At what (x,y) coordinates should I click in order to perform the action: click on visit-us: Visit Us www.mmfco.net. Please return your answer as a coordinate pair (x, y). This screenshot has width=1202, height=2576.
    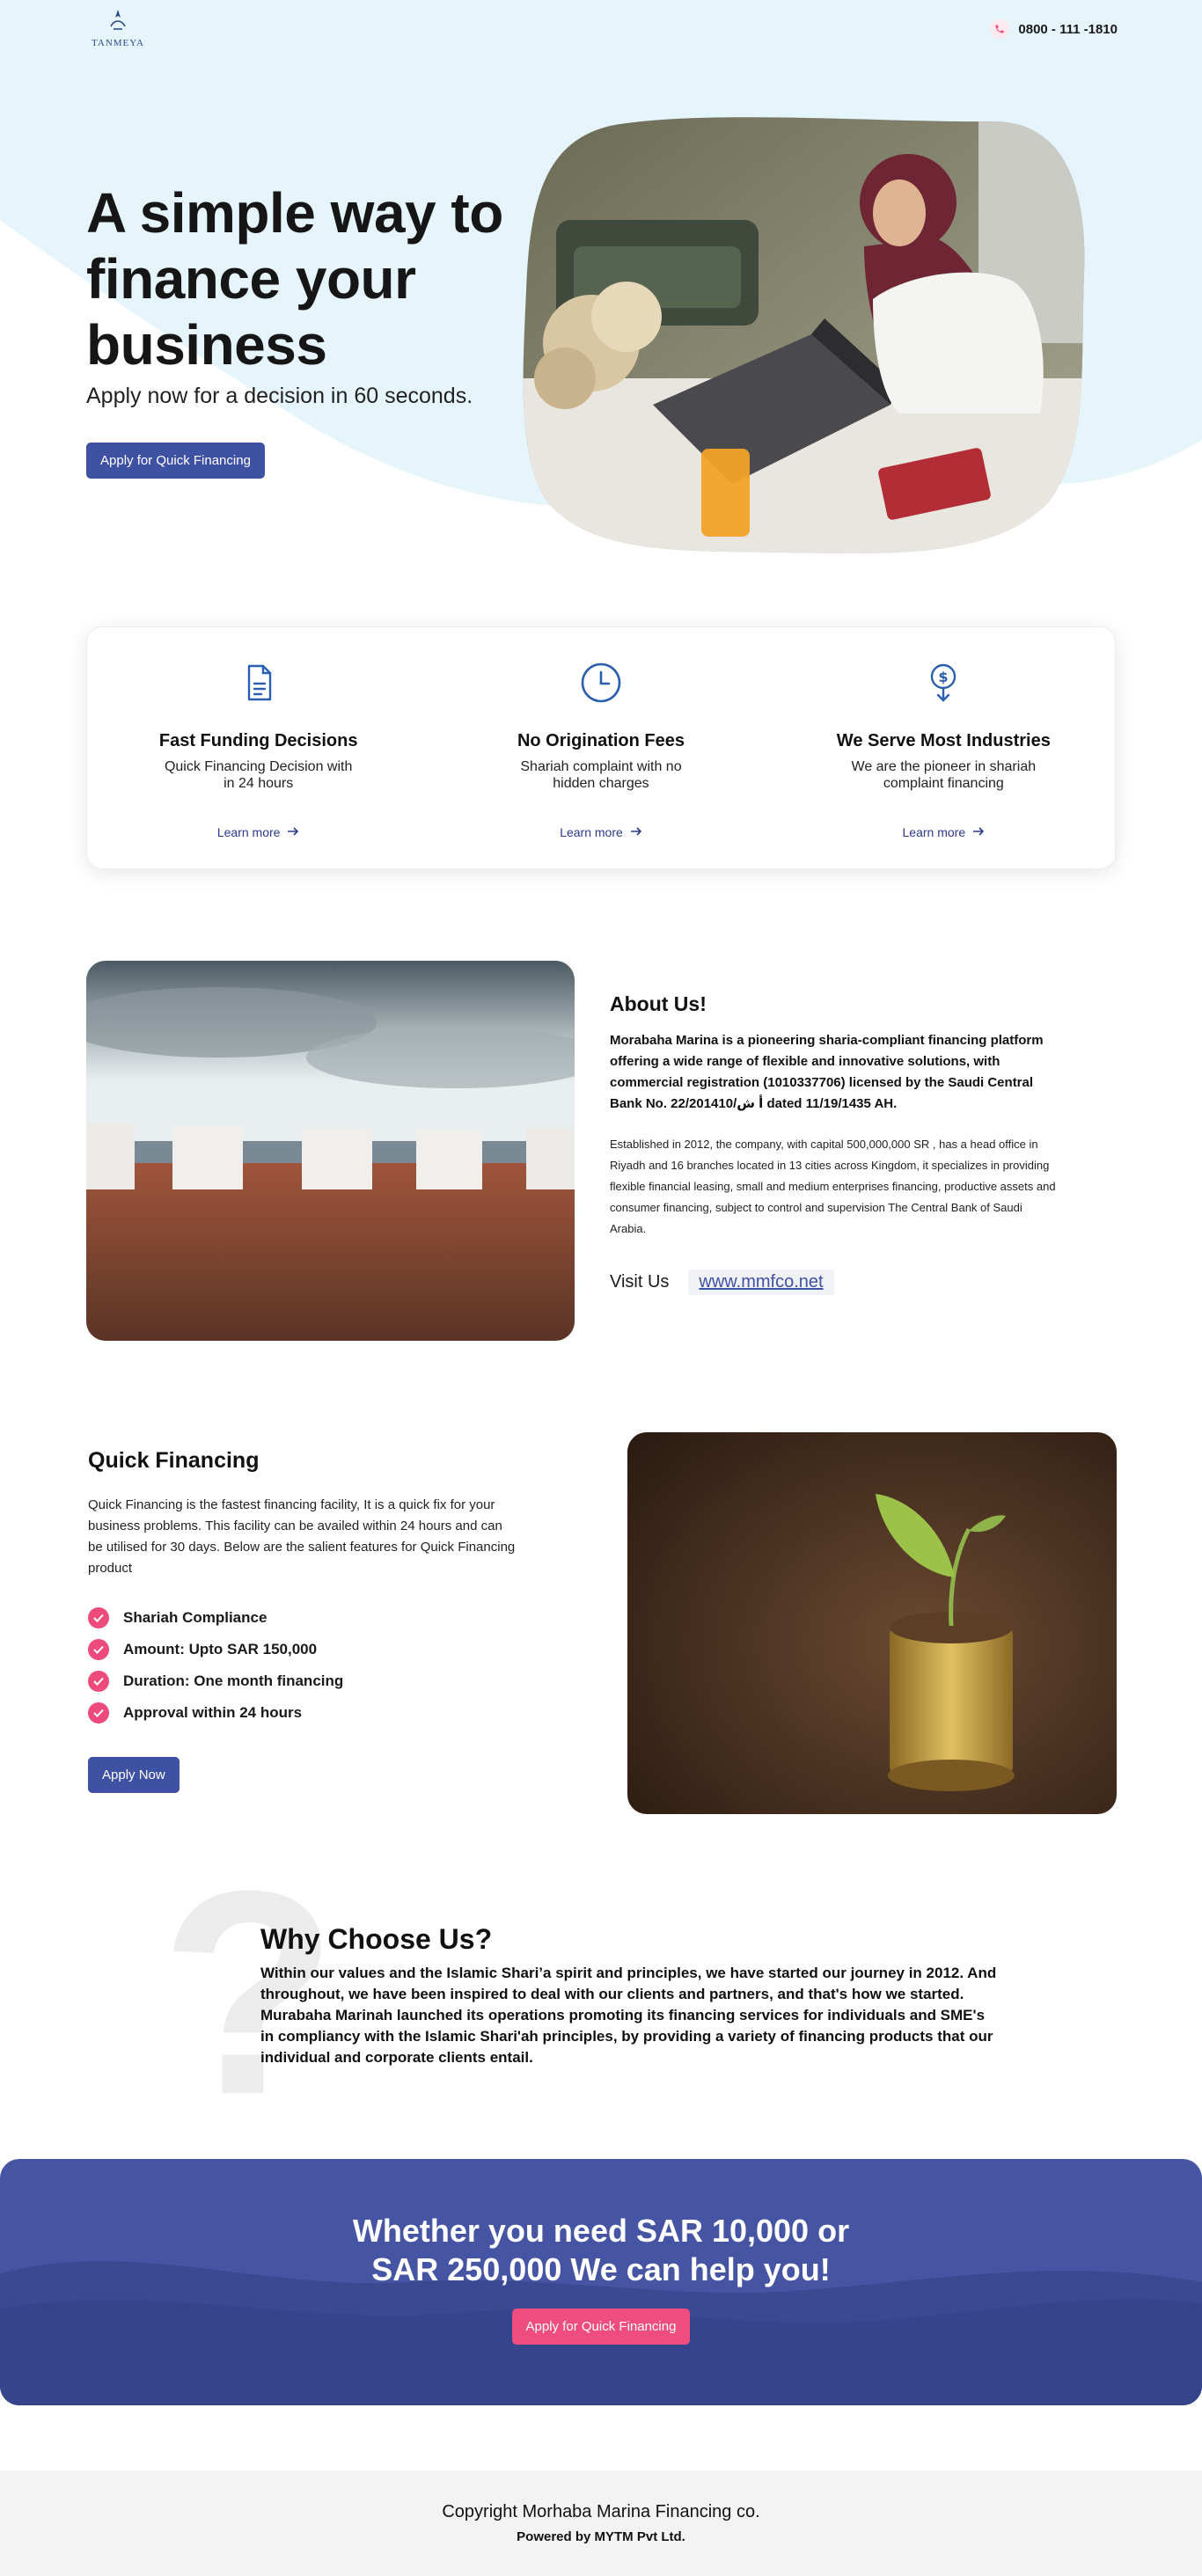
    Looking at the image, I should click on (835, 1282).